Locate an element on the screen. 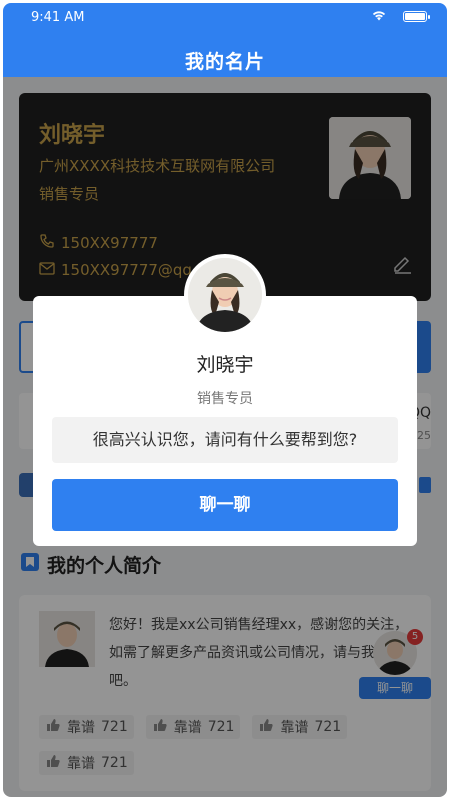 Image resolution: width=450 pixels, height=800 pixels. dialog-greeting: 很高兴认识您，请问有什么要帮到您? is located at coordinates (225, 440).